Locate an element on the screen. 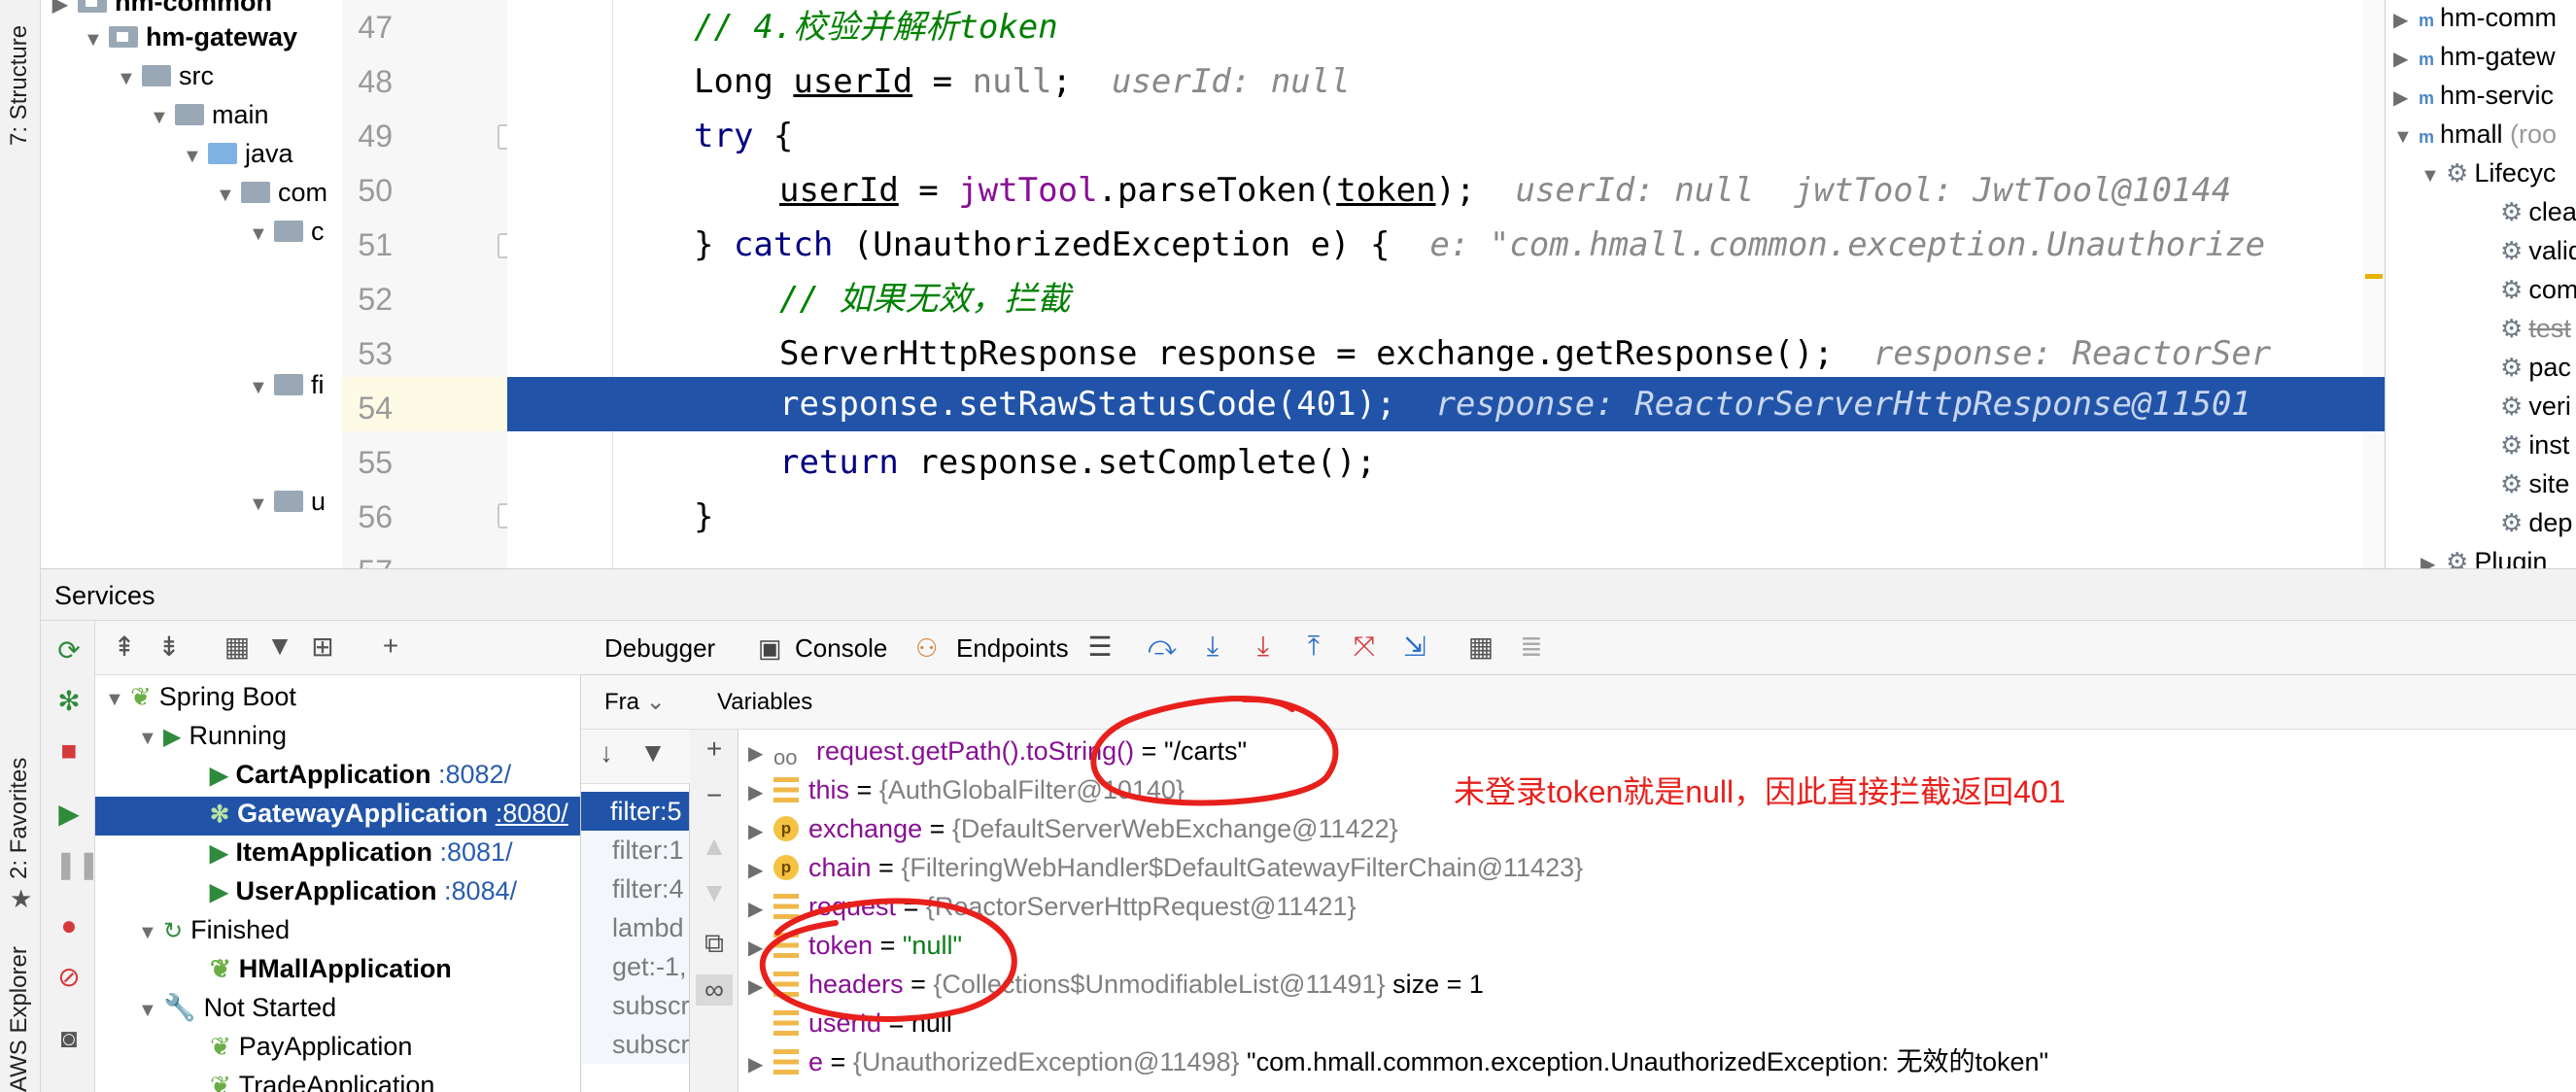 The width and height of the screenshot is (2576, 1092). tab-debugger: Debugger is located at coordinates (660, 648).